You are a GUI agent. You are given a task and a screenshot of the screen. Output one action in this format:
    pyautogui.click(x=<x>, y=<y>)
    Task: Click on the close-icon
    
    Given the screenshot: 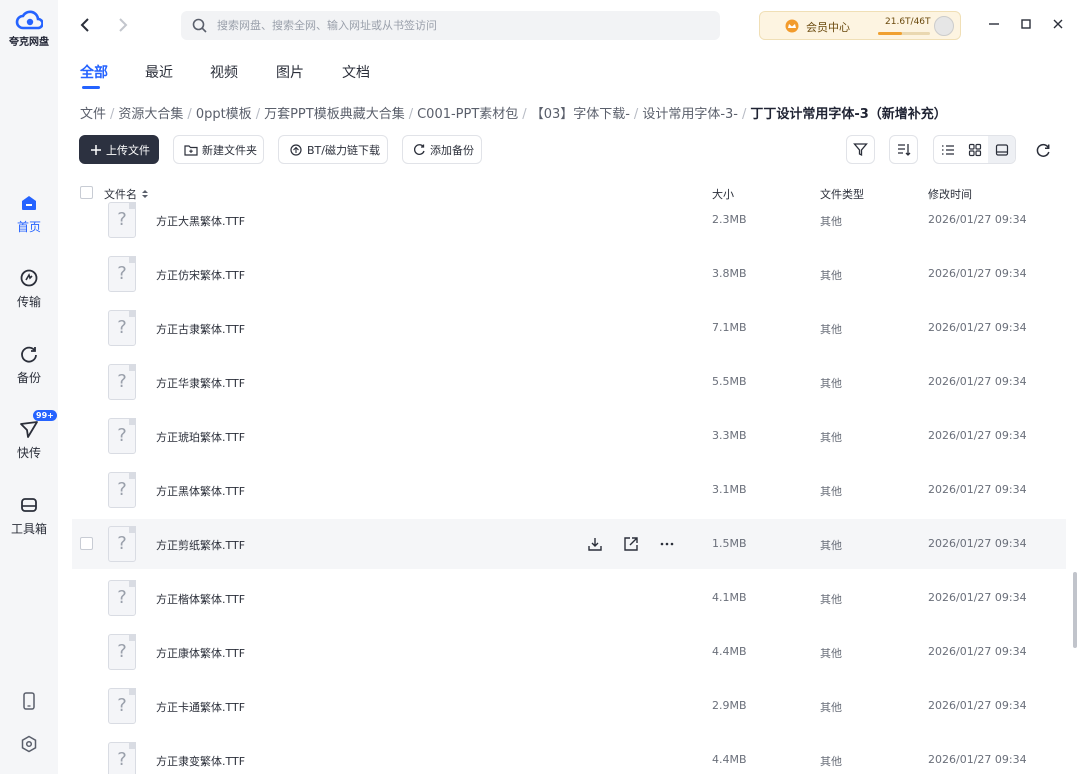 What is the action you would take?
    pyautogui.click(x=1058, y=24)
    